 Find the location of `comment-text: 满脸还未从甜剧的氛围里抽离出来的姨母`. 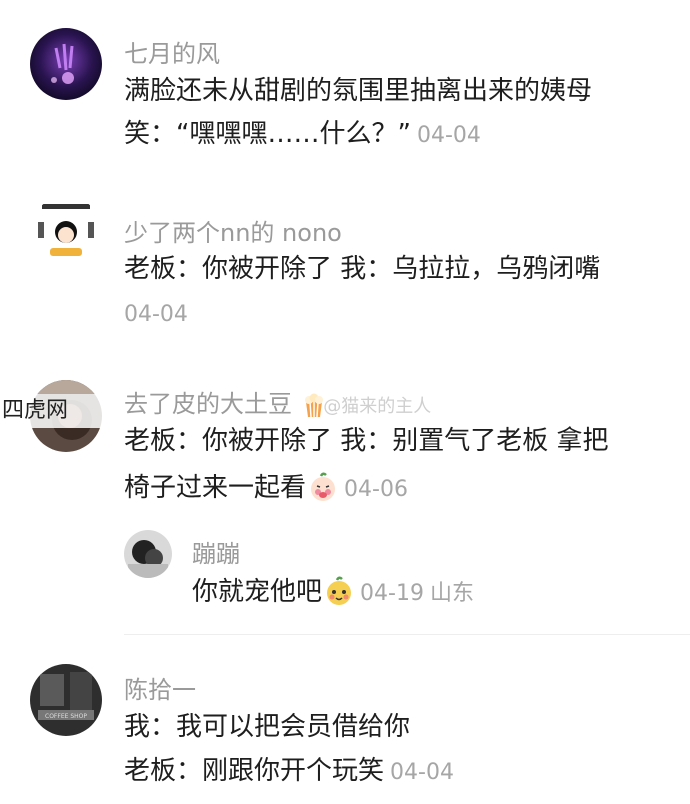

comment-text: 满脸还未从甜剧的氛围里抽离出来的姨母 is located at coordinates (358, 91).